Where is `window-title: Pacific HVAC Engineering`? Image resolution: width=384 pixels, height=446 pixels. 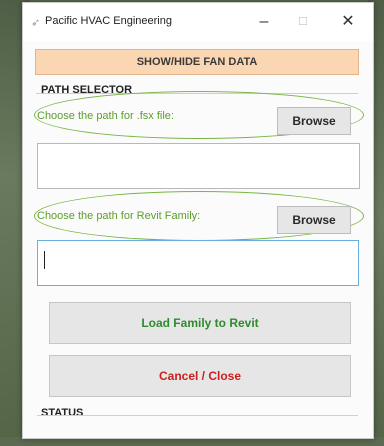 window-title: Pacific HVAC Engineering is located at coordinates (108, 21).